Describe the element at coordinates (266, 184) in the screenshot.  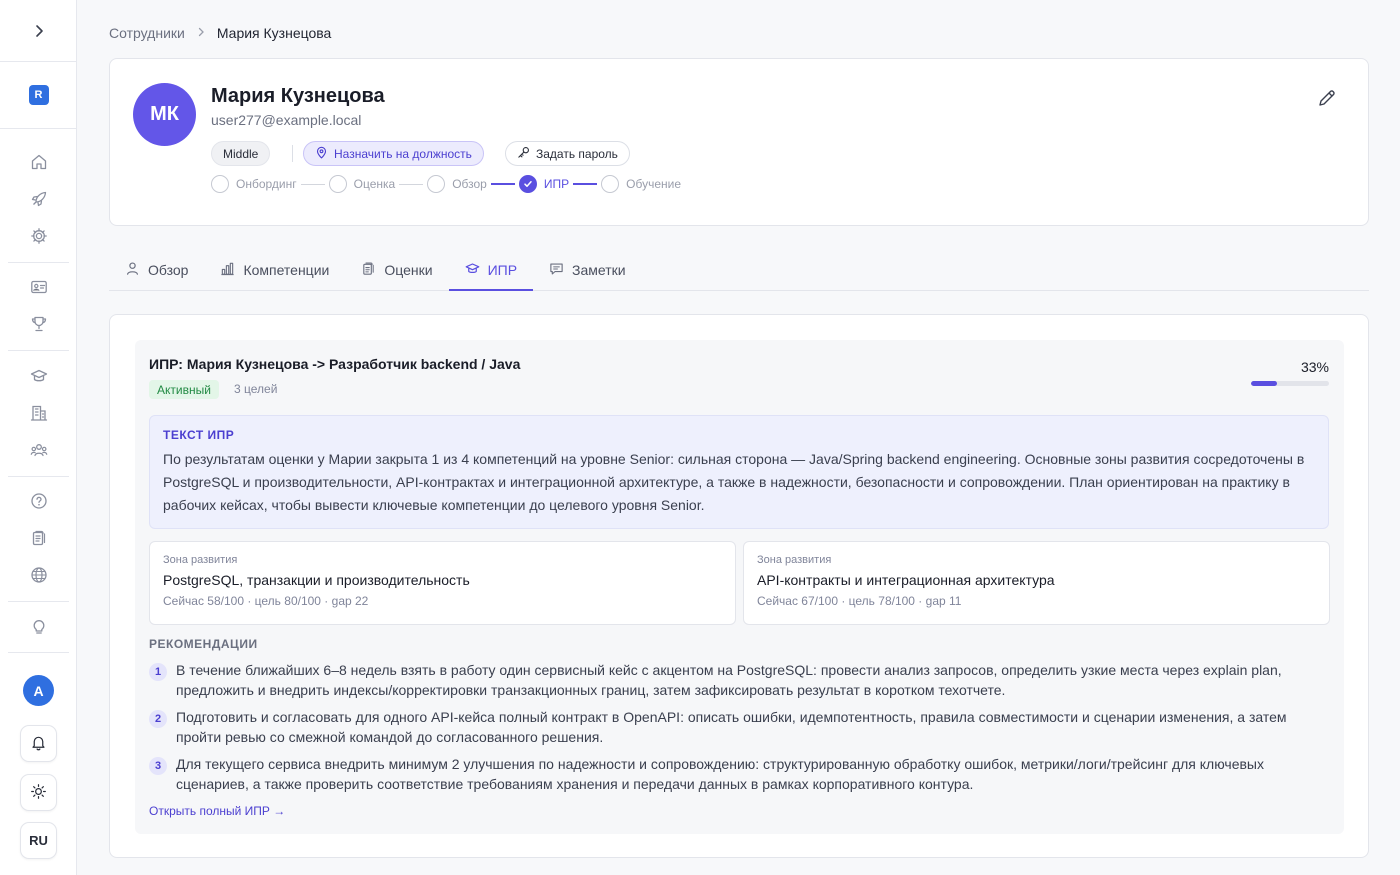
I see `step-label: Онбординг` at that location.